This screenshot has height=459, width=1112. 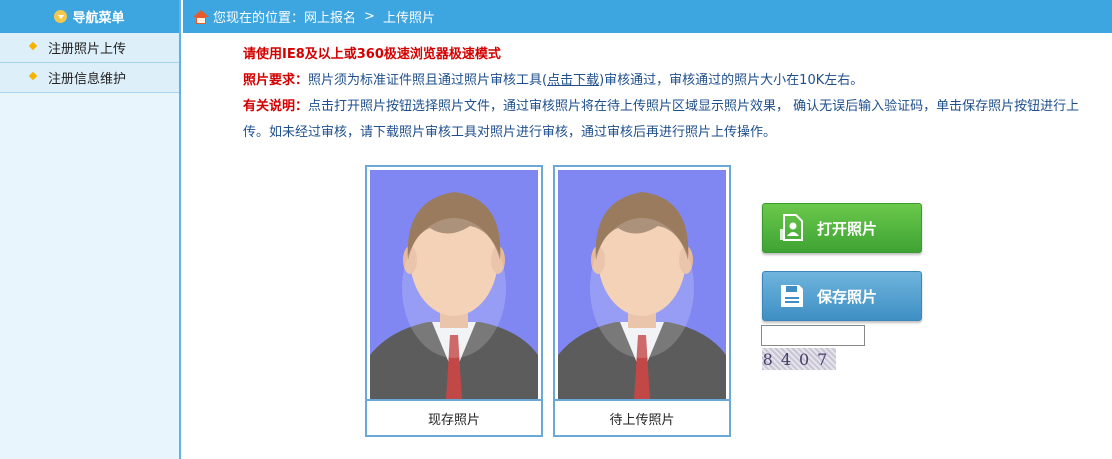 I want to click on current-photo, so click(x=454, y=285).